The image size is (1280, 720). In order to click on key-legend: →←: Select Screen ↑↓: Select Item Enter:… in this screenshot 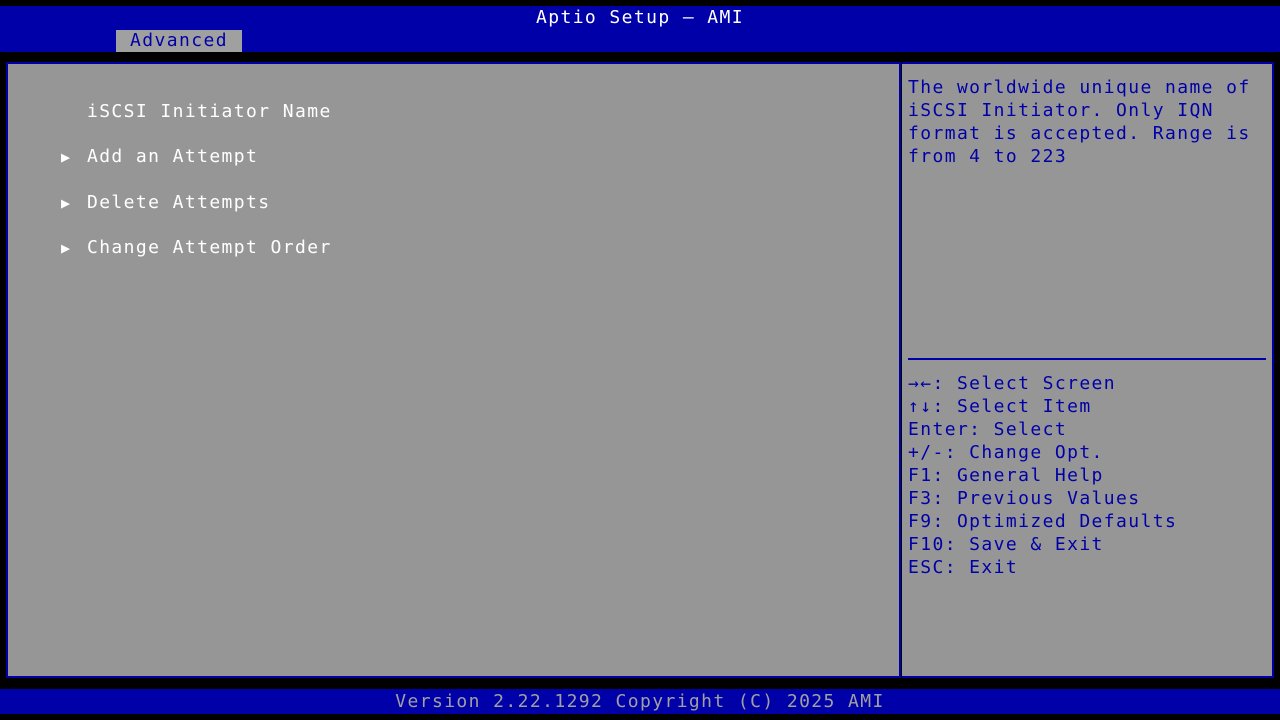, I will do `click(1042, 475)`.